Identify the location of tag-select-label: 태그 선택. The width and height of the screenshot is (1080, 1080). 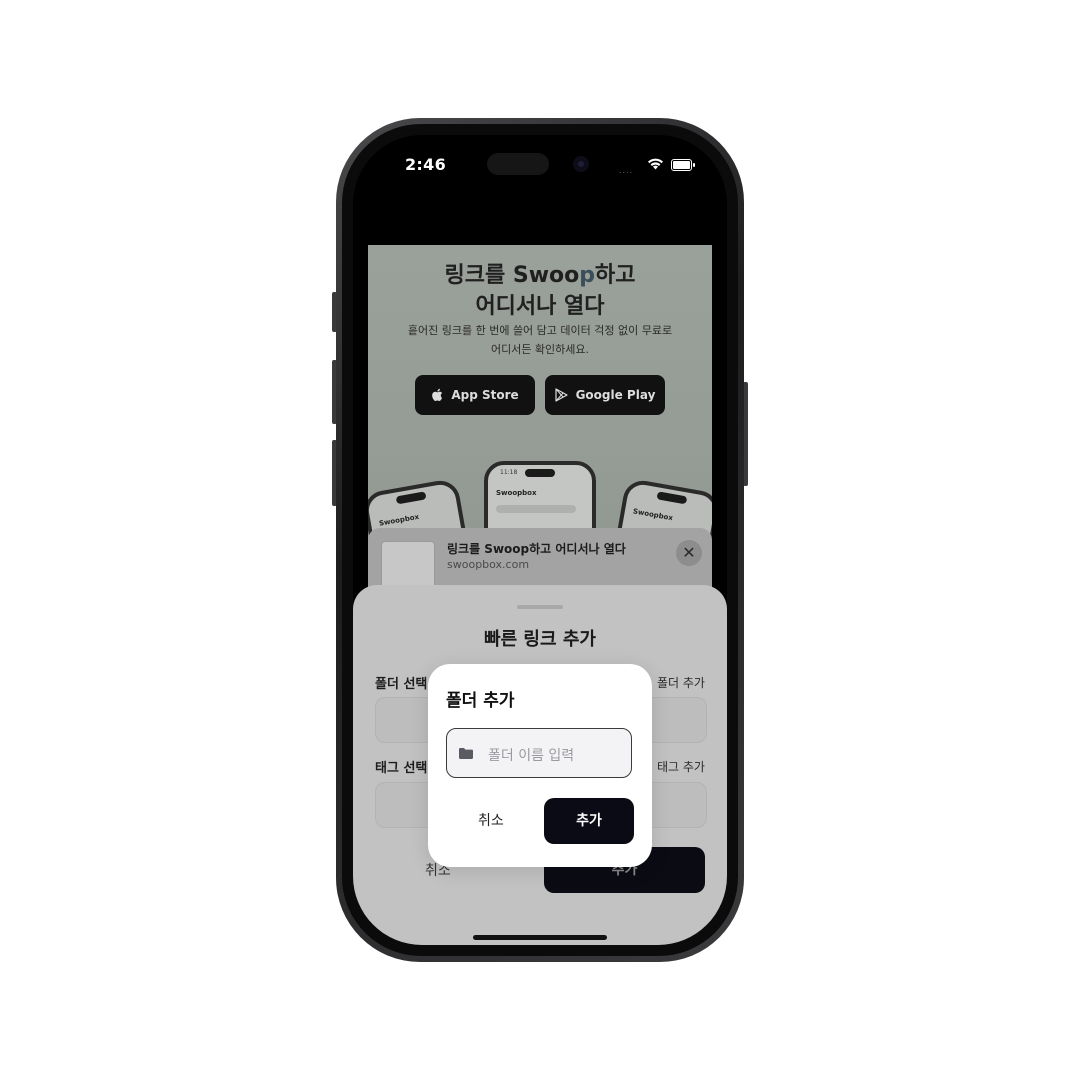
(401, 768).